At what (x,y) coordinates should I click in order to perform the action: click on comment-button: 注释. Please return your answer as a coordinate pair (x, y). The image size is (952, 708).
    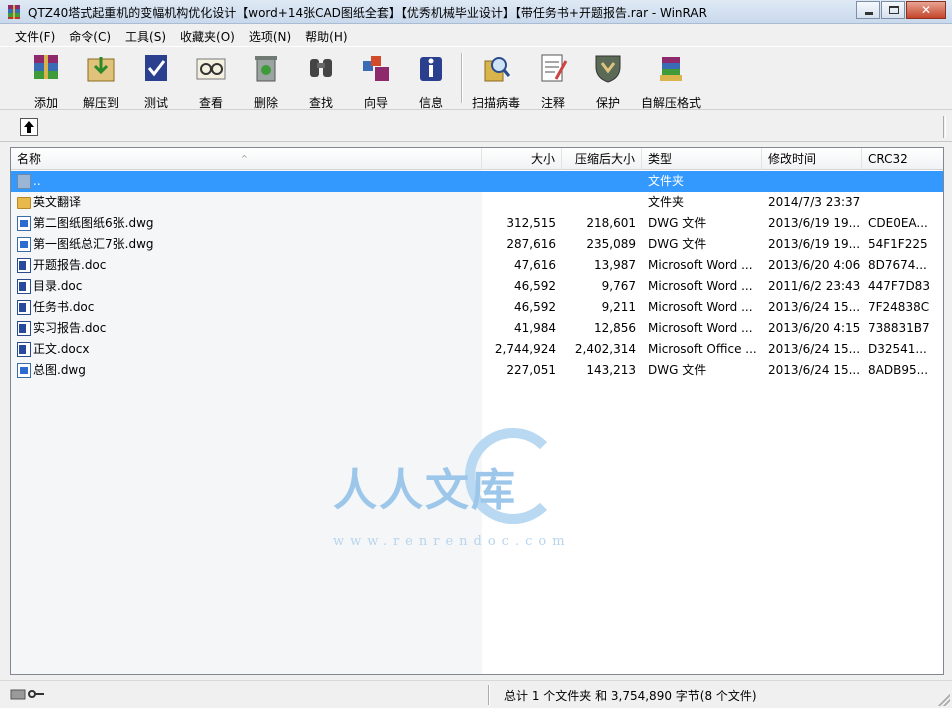
    Looking at the image, I should click on (553, 79).